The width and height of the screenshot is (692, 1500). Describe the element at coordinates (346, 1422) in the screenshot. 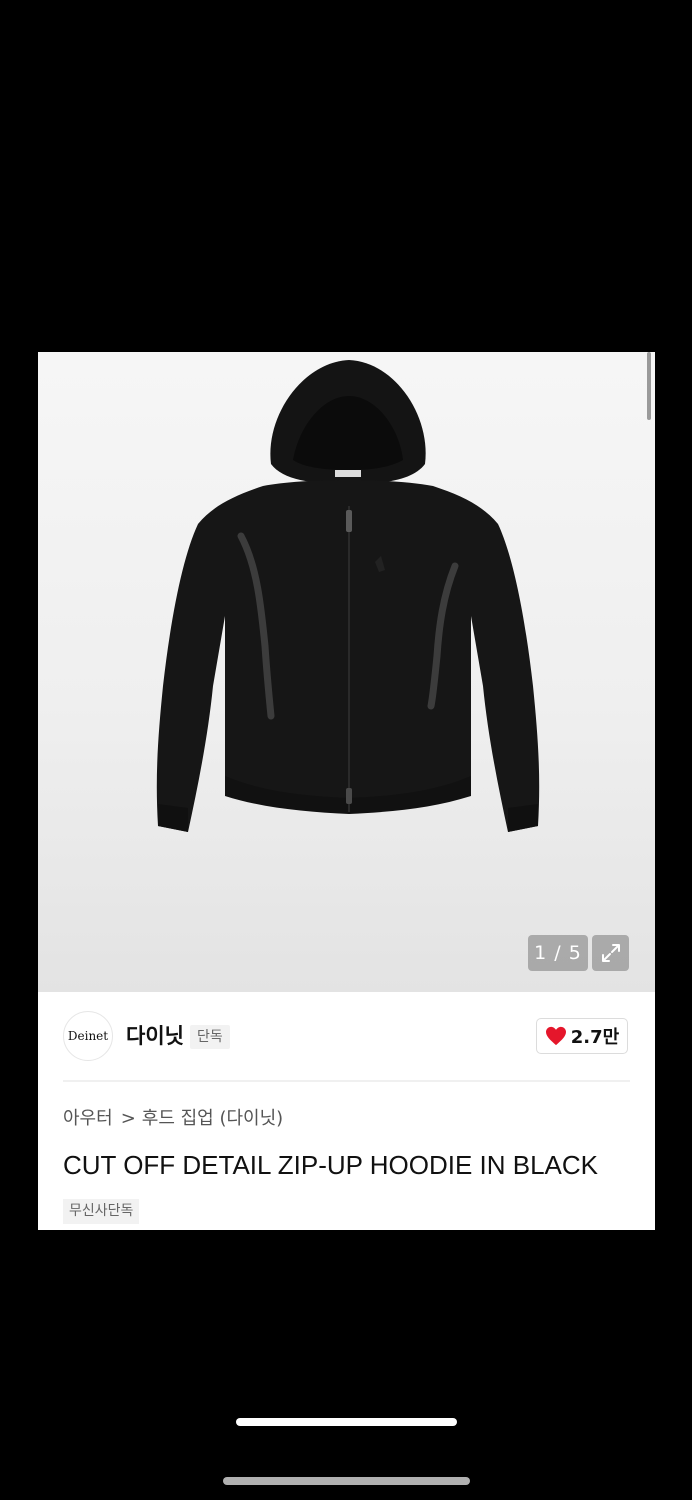

I see `home-indicator` at that location.